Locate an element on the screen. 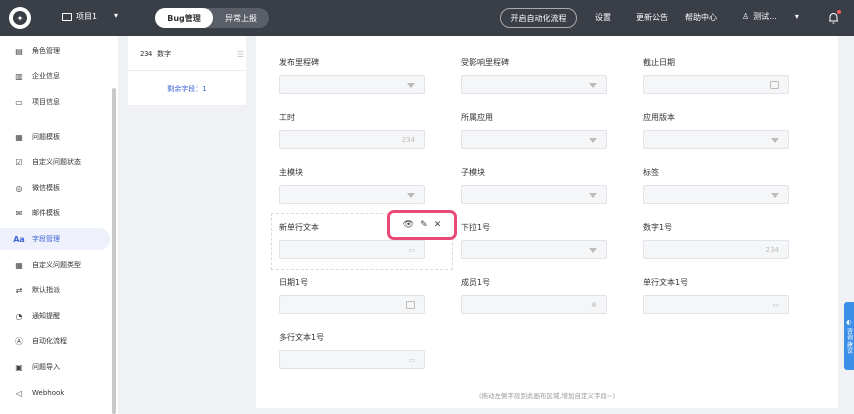 The image size is (854, 414). field-label: 数字1号 is located at coordinates (658, 227).